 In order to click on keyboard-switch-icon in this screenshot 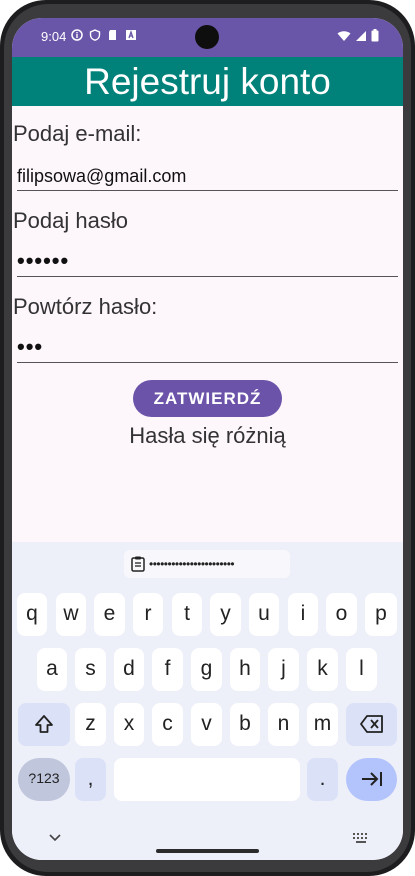, I will do `click(361, 838)`.